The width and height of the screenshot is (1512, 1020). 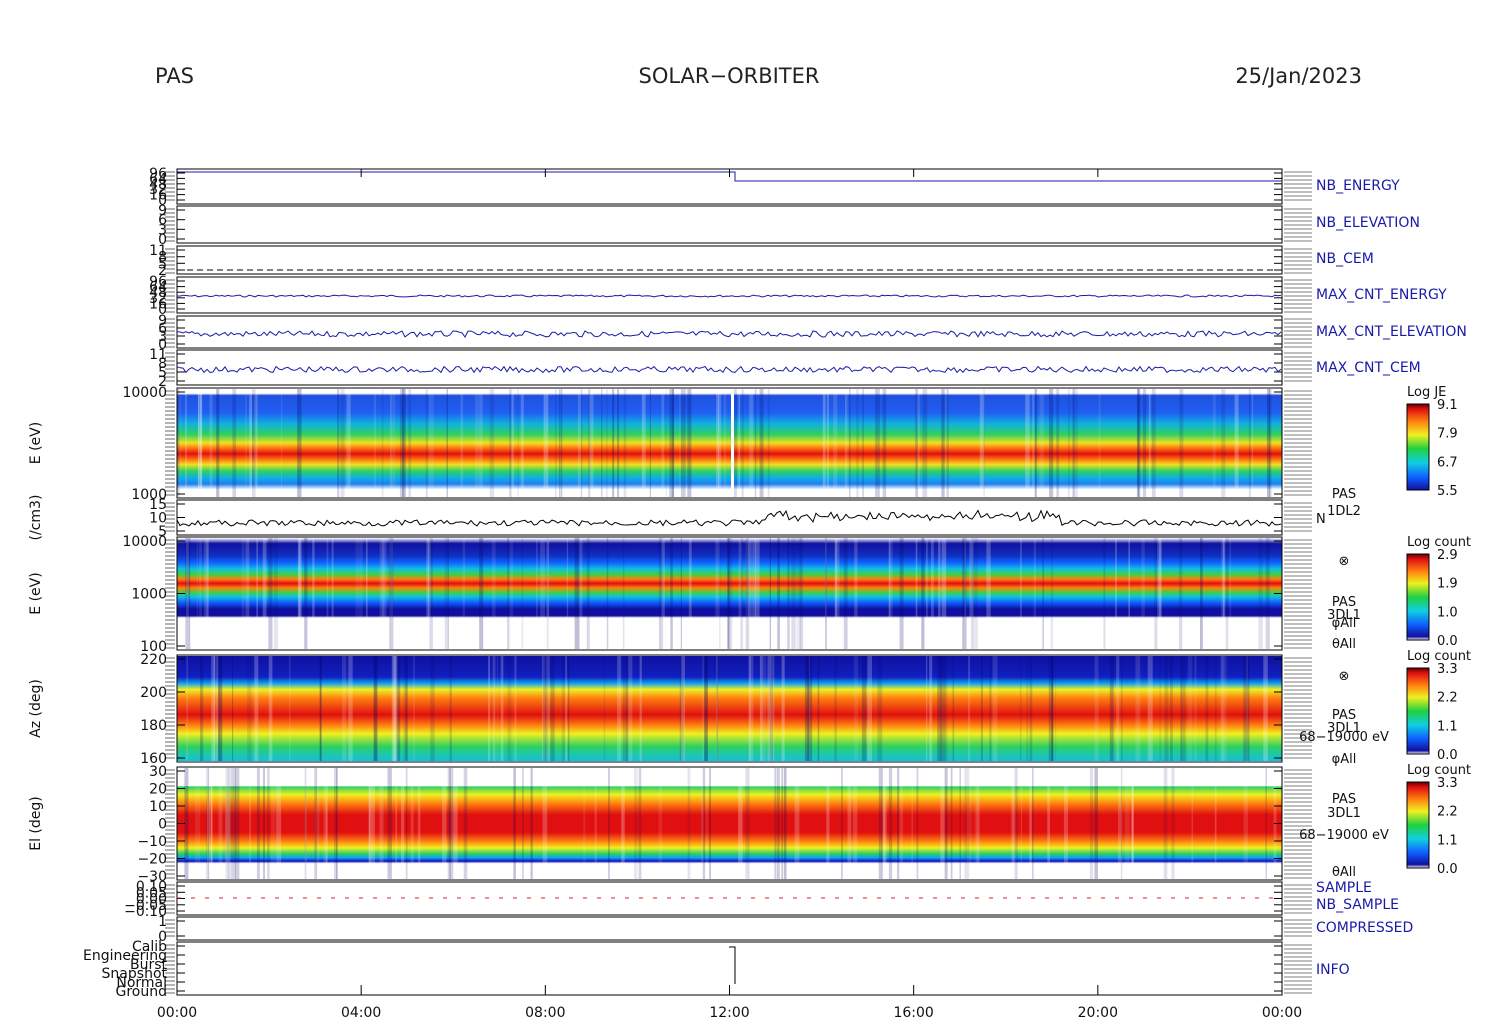 I want to click on y-axis-label: El (deg), so click(x=36, y=823).